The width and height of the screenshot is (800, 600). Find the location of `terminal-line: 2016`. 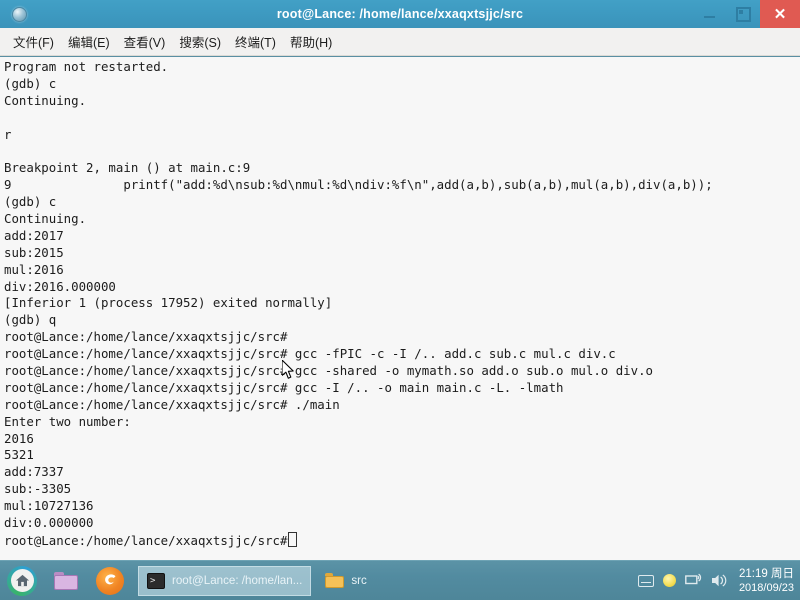

terminal-line: 2016 is located at coordinates (19, 438).